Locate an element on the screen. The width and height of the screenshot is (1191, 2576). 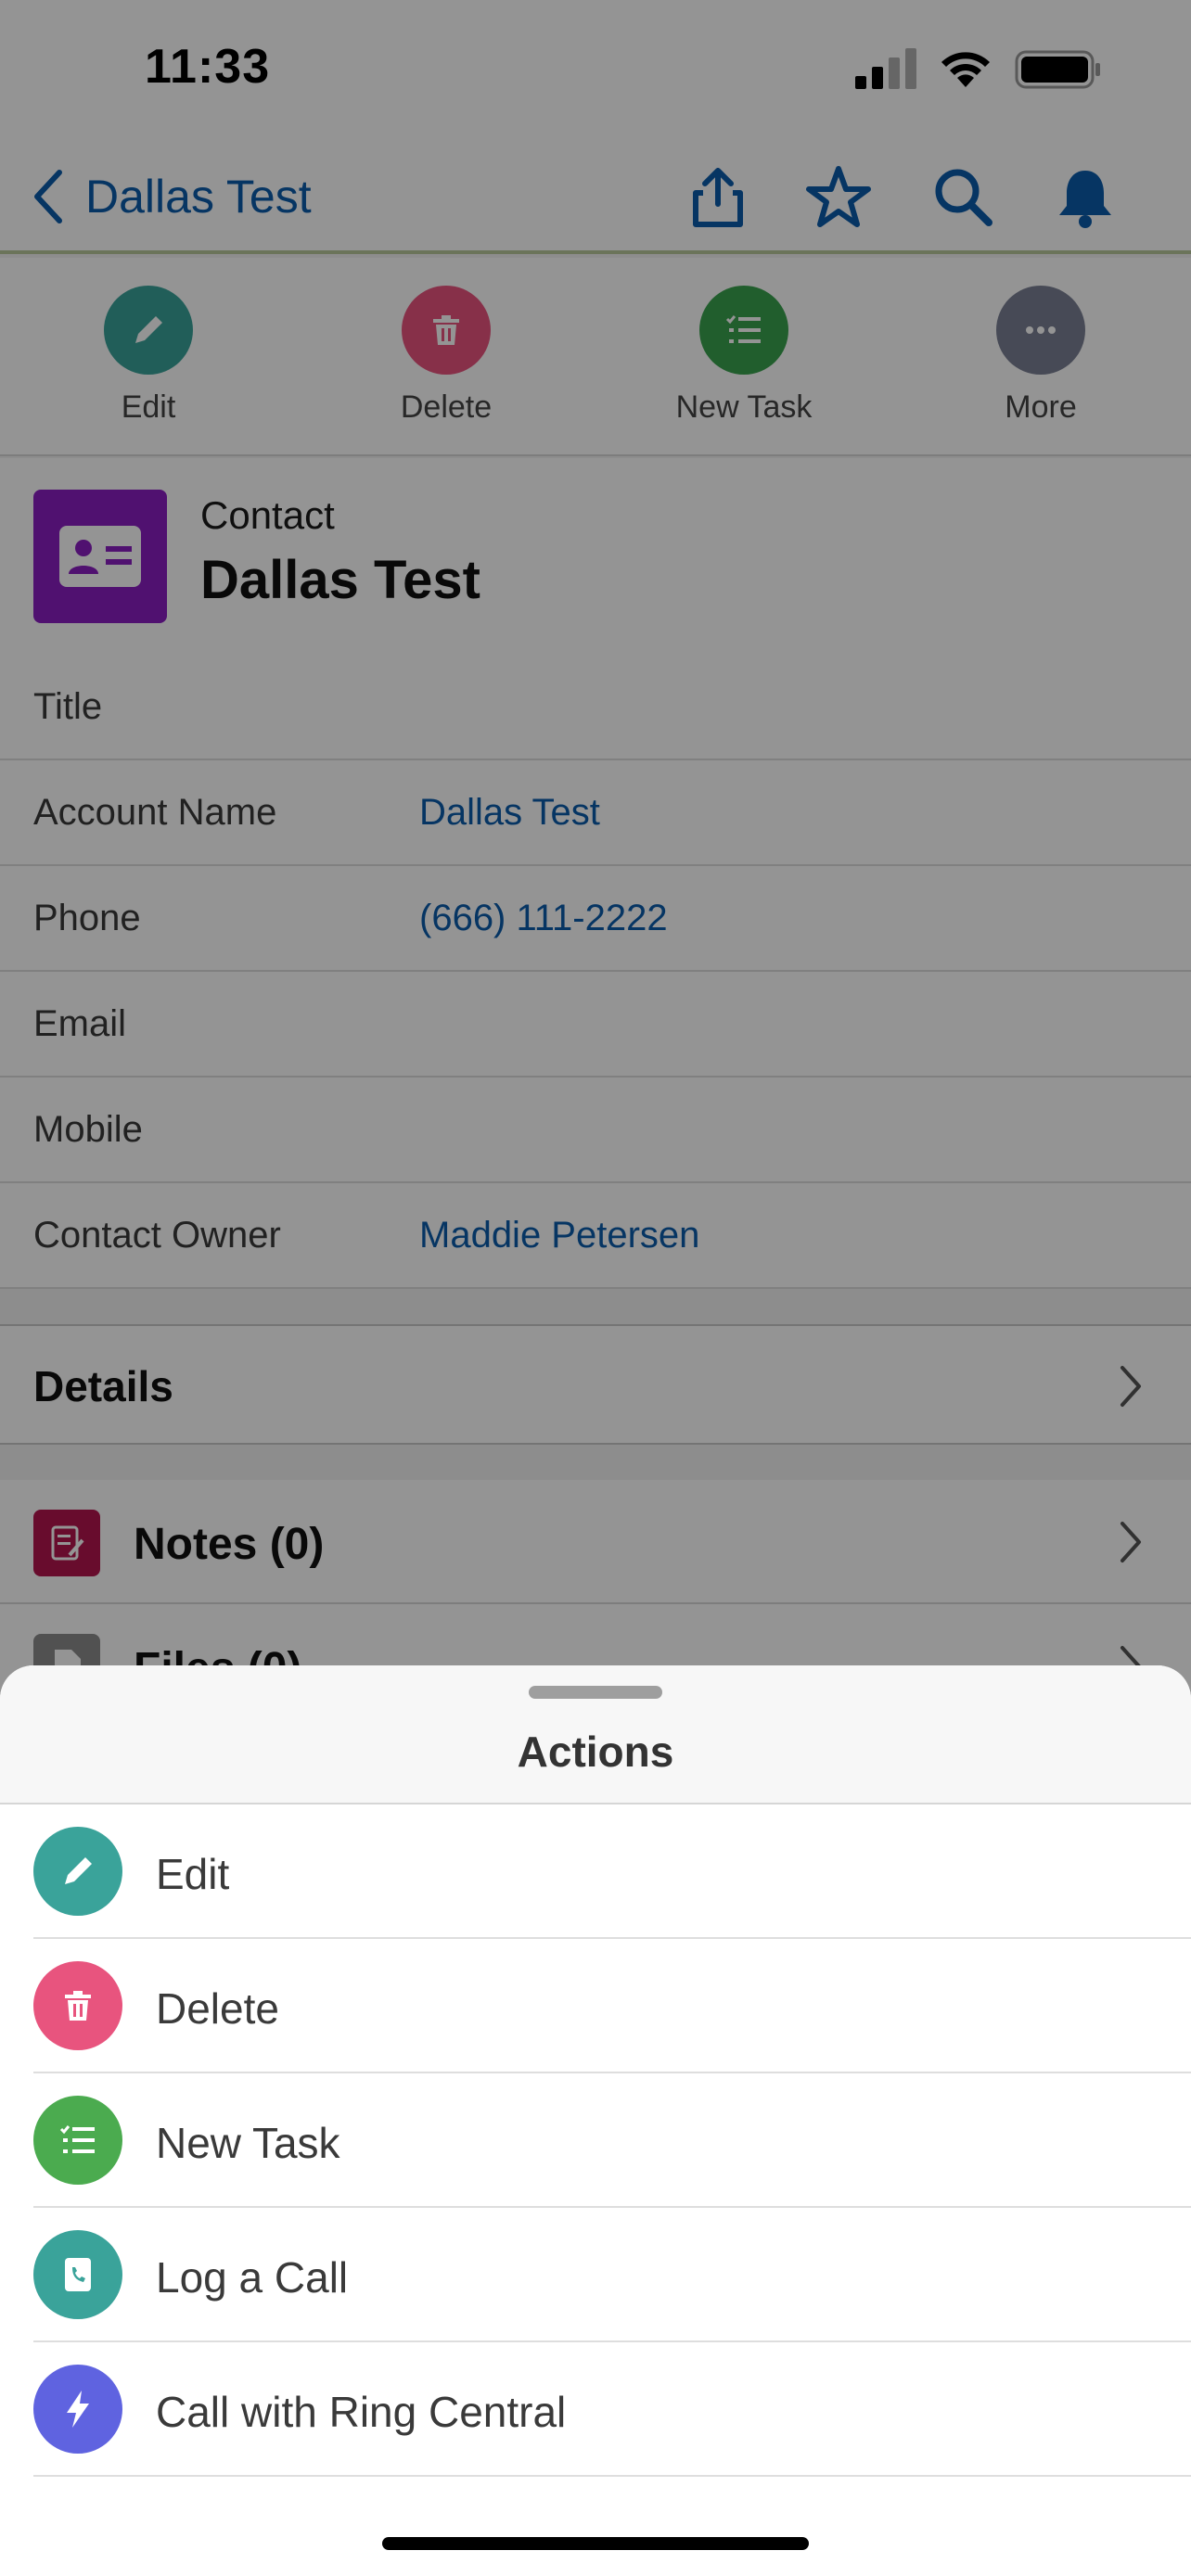
action-item-new-task: New Task is located at coordinates (595, 2140).